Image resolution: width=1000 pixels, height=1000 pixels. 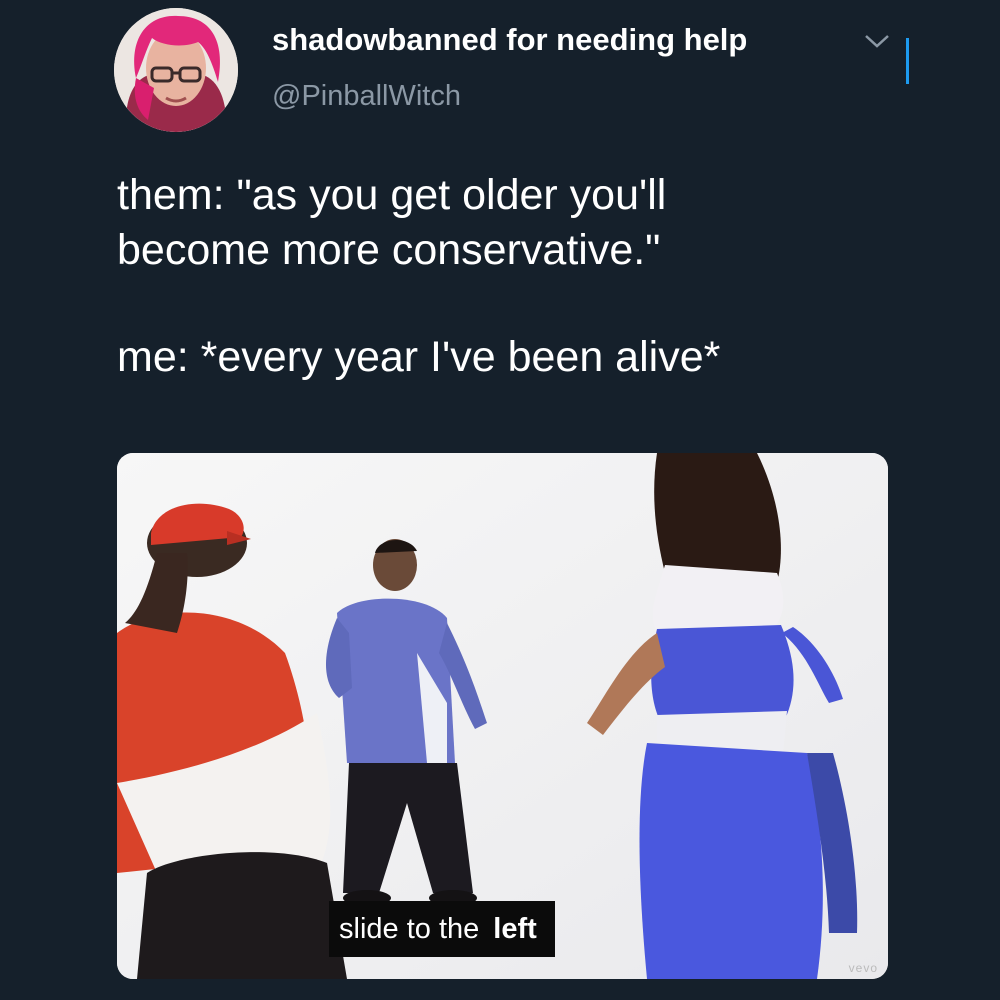 I want to click on caption-emphasis: left, so click(x=515, y=928).